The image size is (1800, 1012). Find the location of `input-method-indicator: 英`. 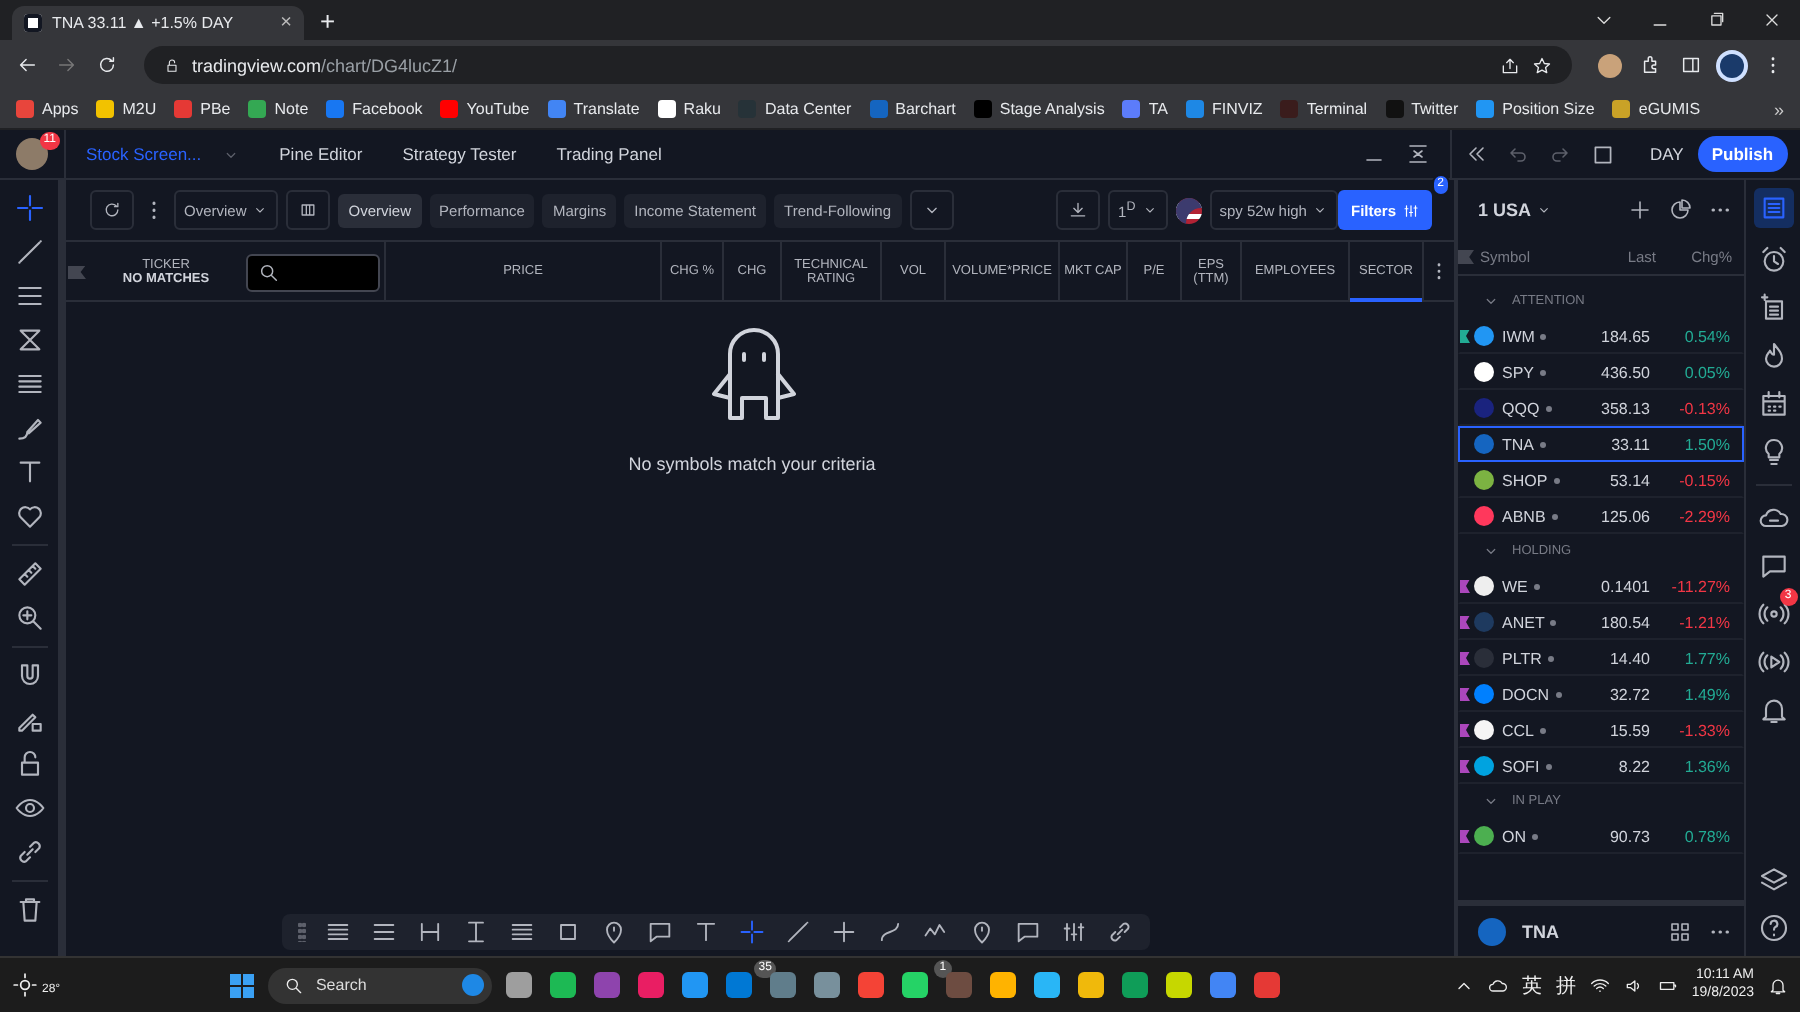

input-method-indicator: 英 is located at coordinates (1531, 985).